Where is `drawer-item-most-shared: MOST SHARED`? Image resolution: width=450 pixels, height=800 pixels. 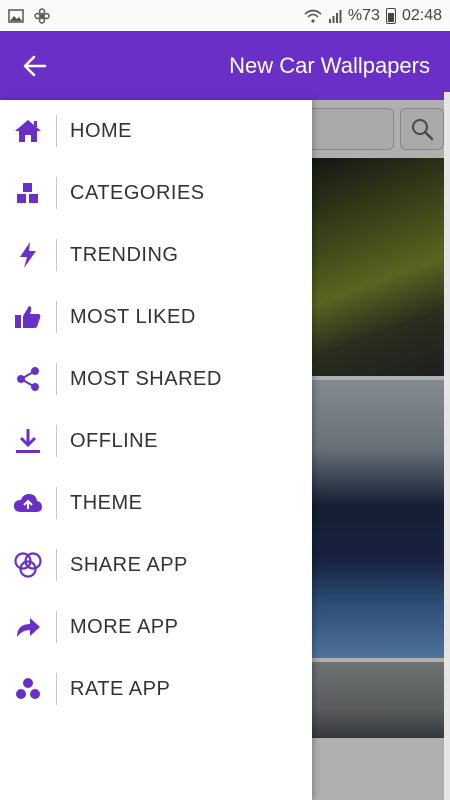
drawer-item-most-shared: MOST SHARED is located at coordinates (156, 379).